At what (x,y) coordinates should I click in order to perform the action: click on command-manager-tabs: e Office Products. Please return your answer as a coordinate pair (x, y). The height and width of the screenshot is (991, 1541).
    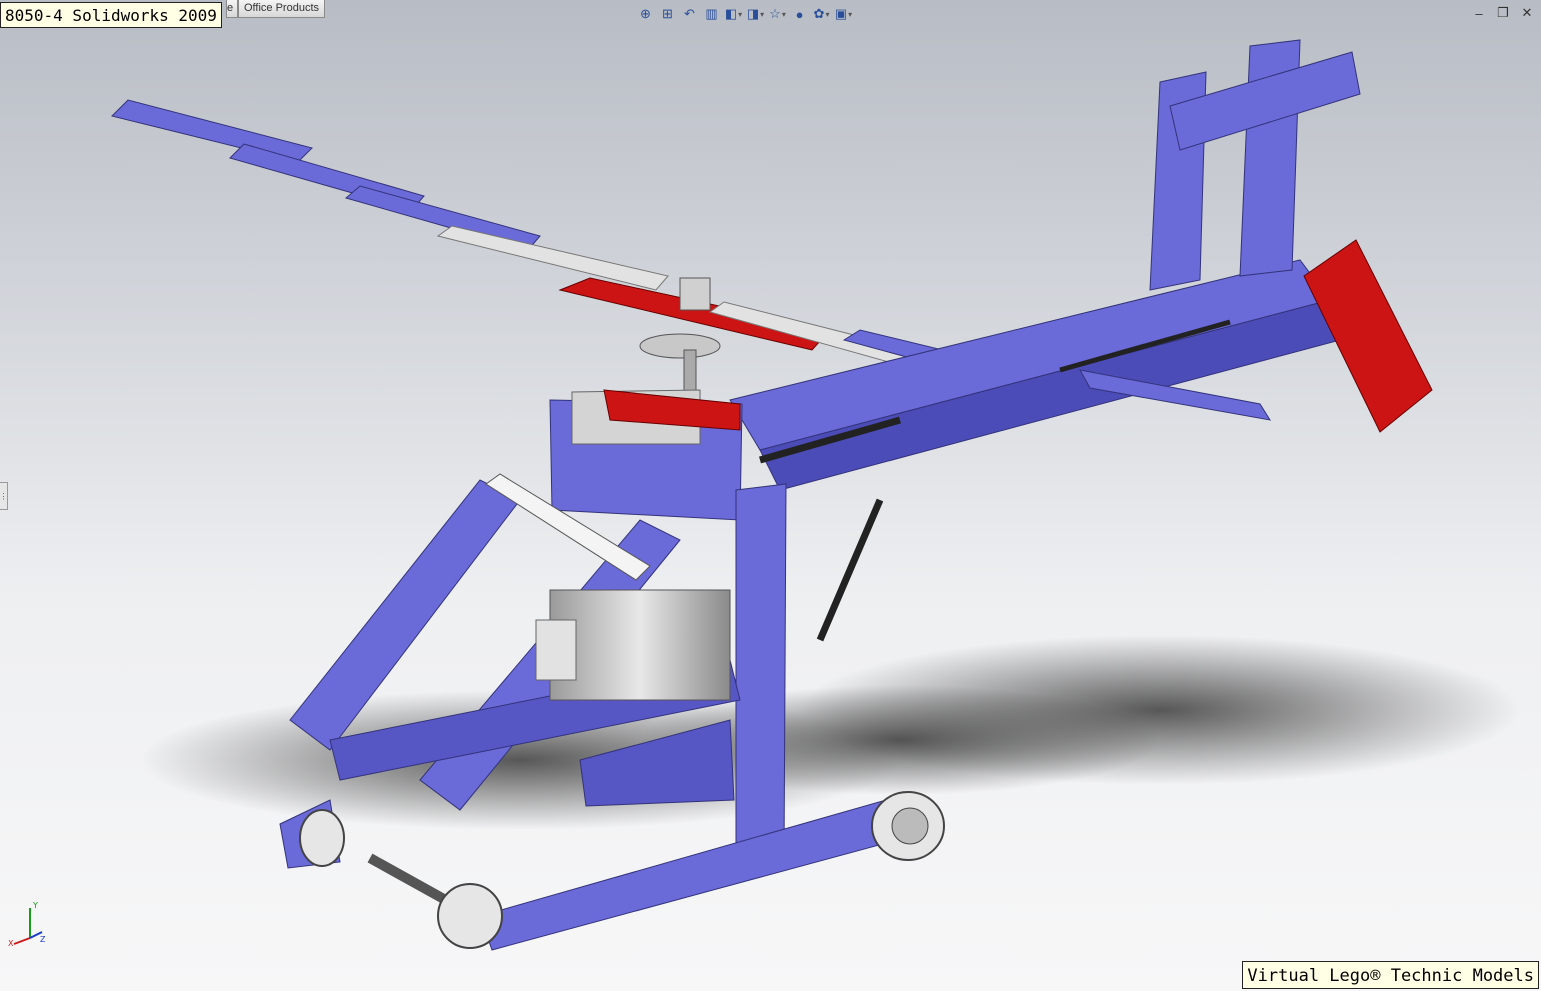
    Looking at the image, I should click on (275, 9).